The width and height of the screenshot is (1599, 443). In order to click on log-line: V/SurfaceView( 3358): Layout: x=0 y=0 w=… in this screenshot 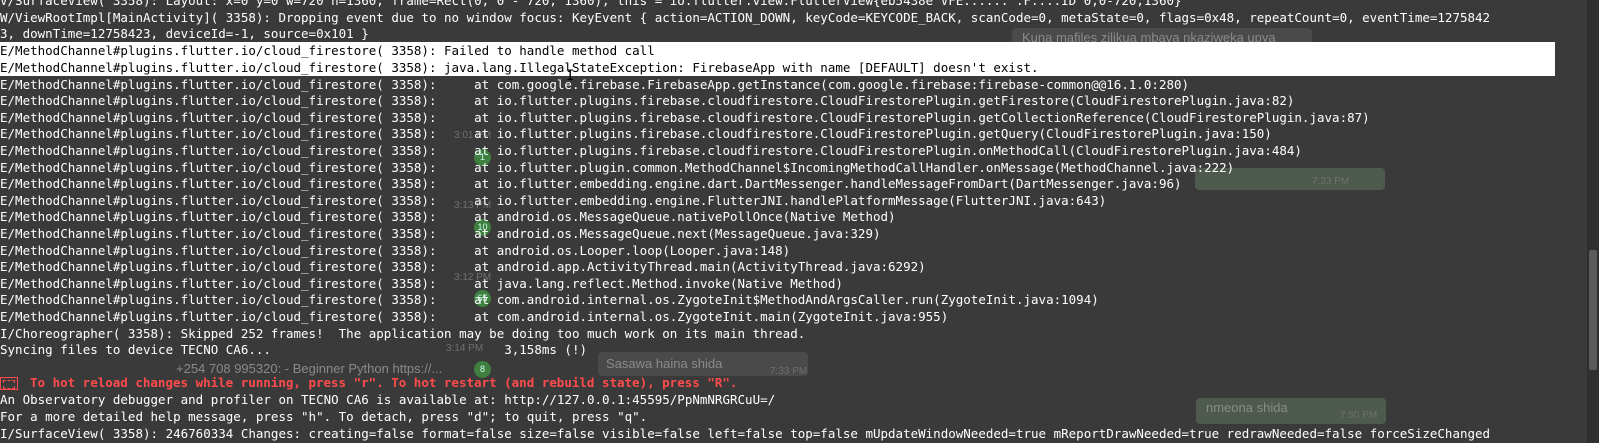, I will do `click(591, 4)`.